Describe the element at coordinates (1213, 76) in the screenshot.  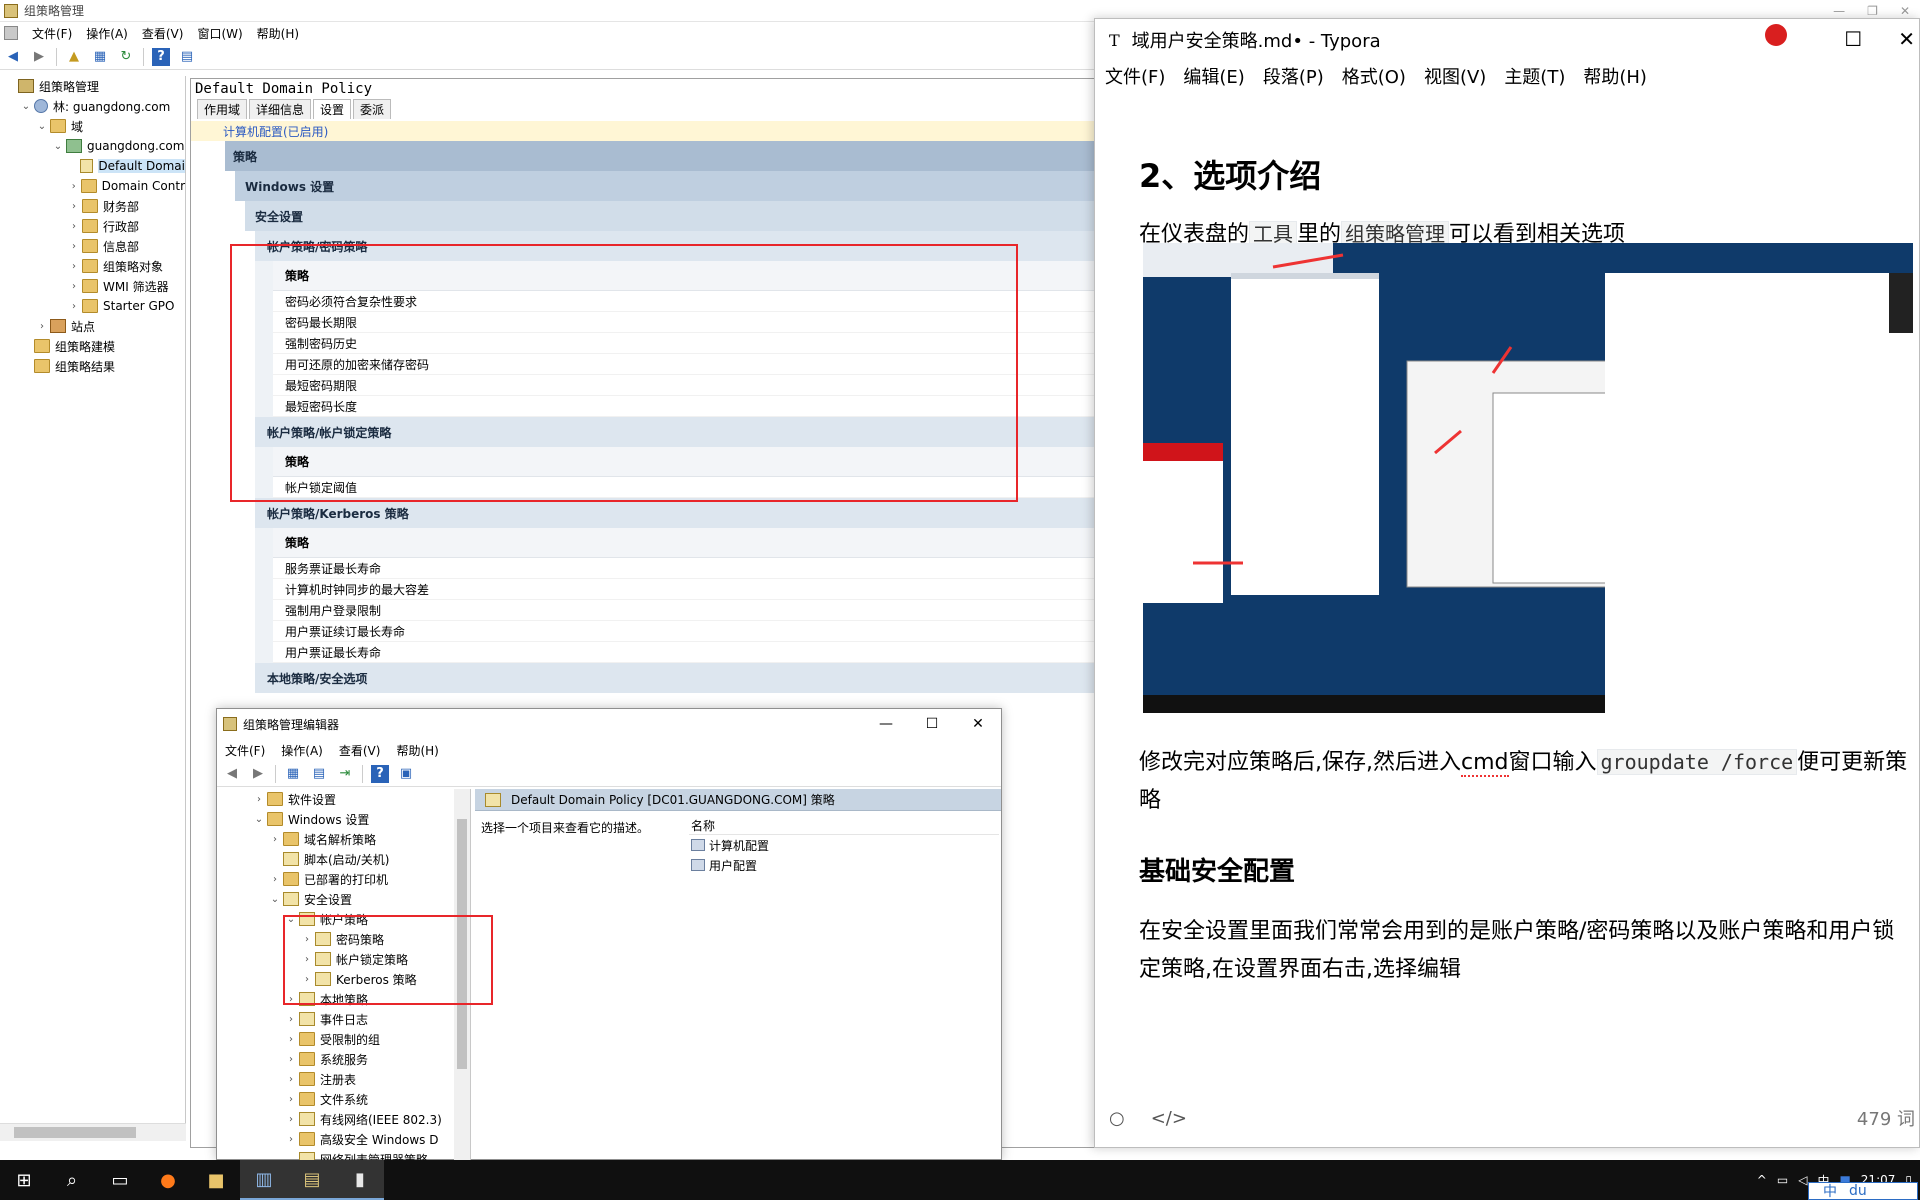
I see `typora-menu-edit: 编辑(E)` at that location.